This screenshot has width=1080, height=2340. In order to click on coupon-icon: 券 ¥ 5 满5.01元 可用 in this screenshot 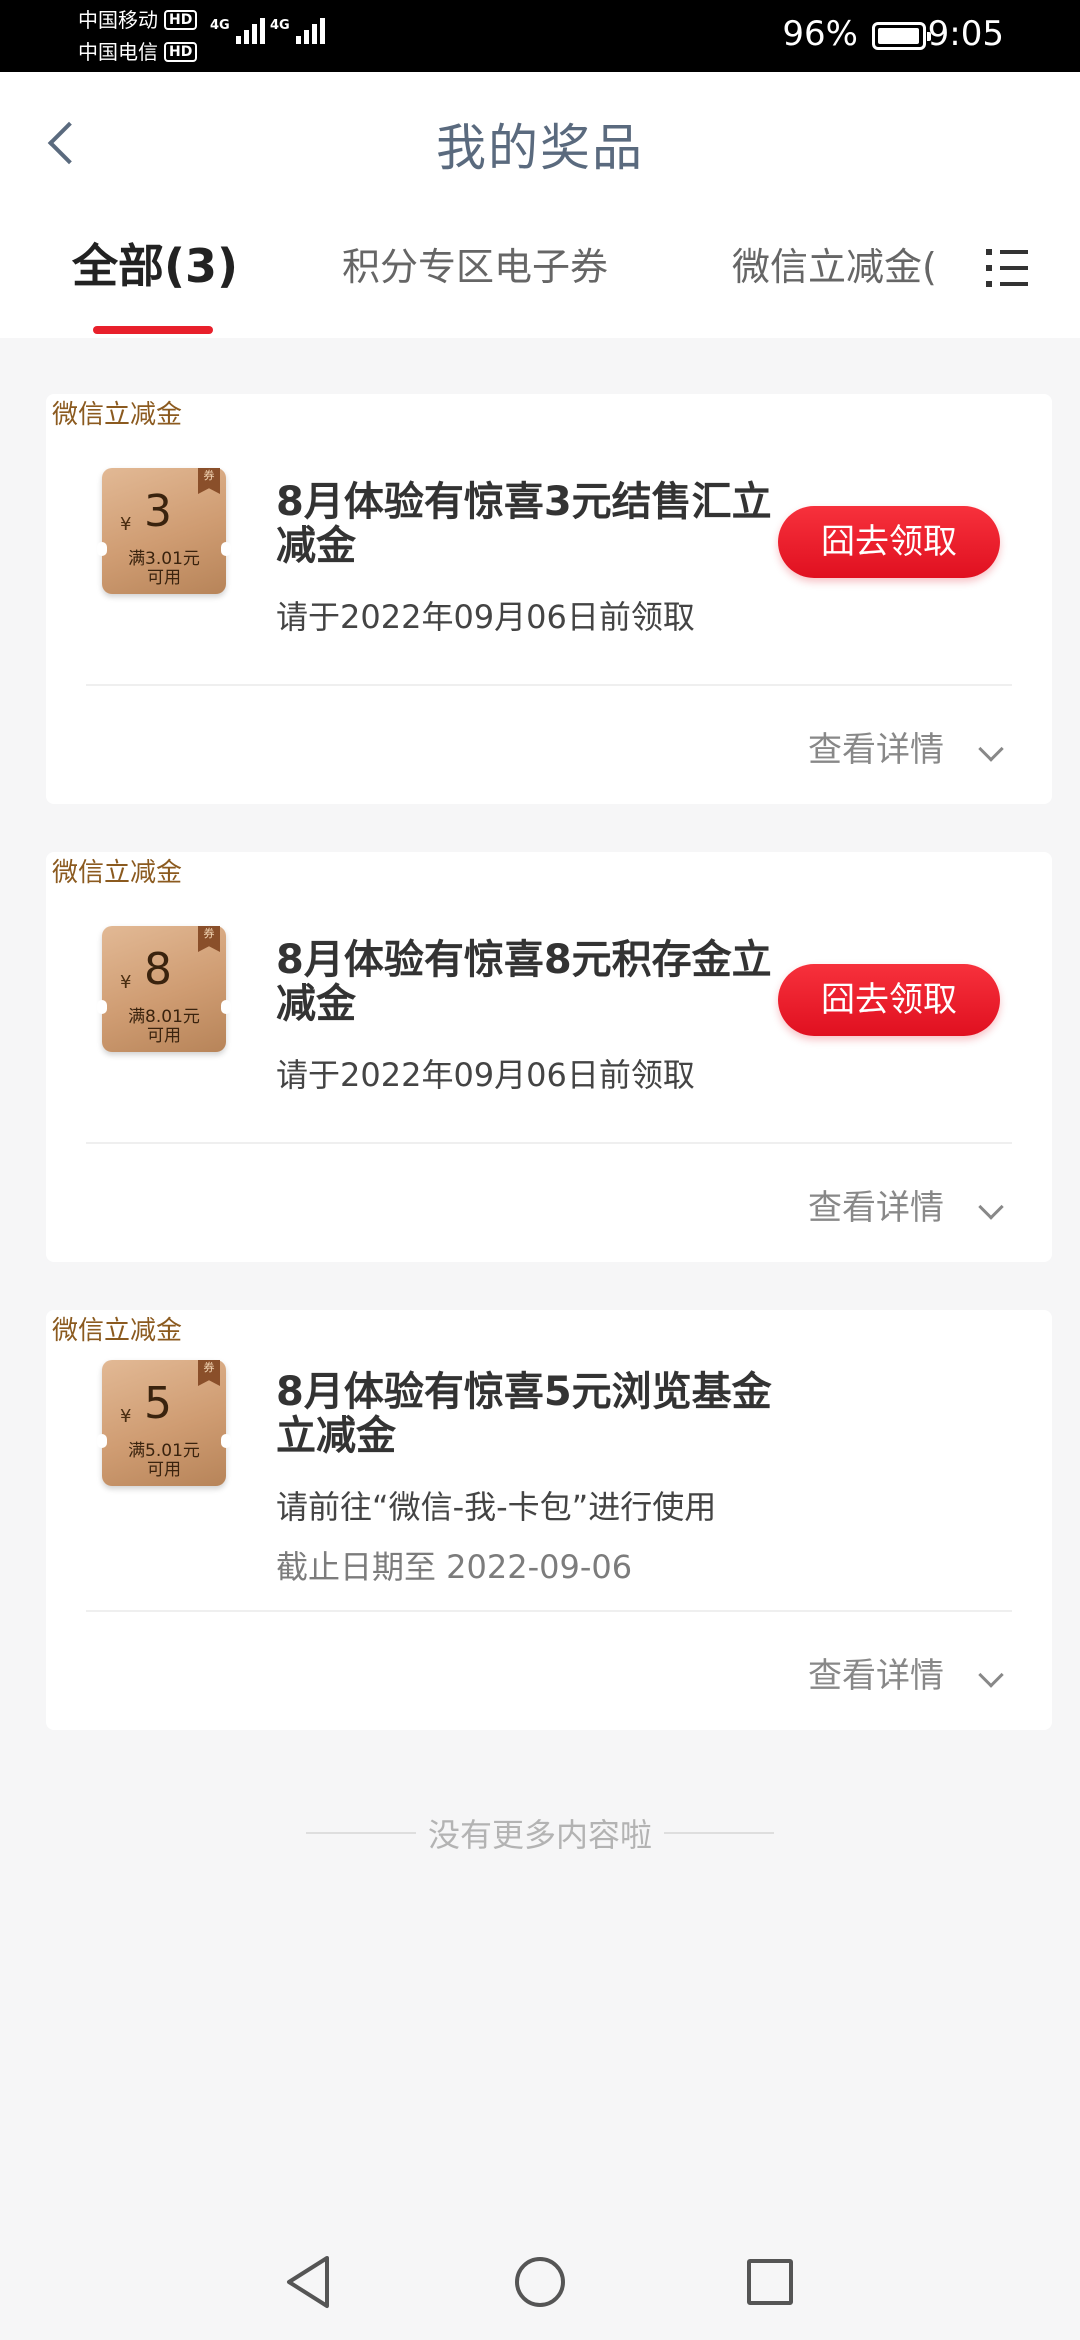, I will do `click(164, 1423)`.